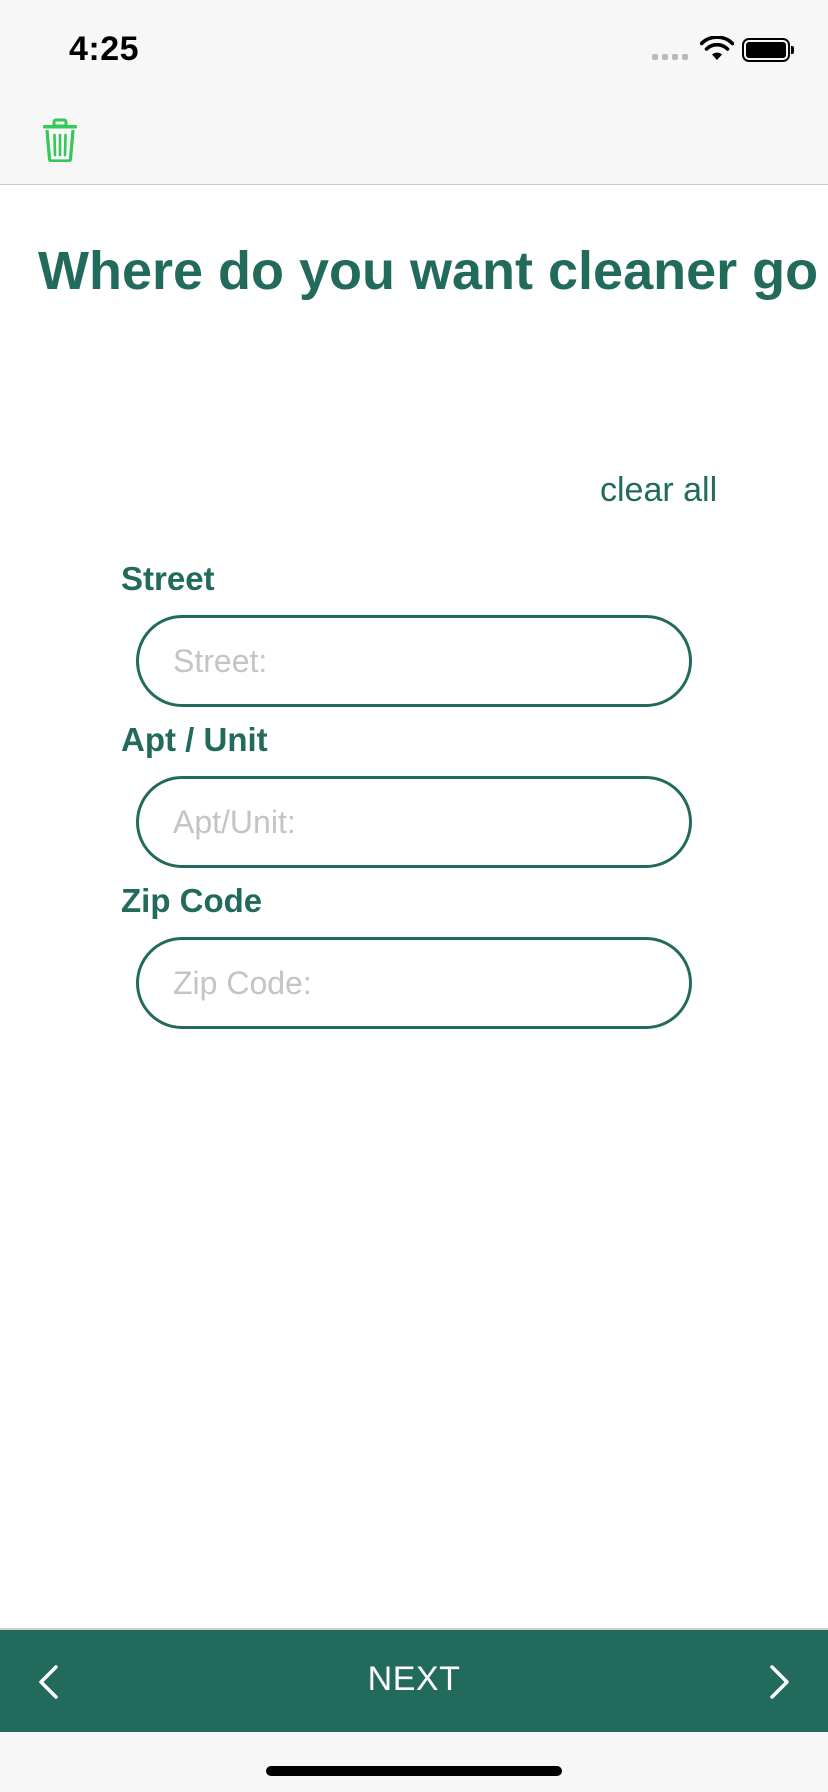 The height and width of the screenshot is (1792, 828). I want to click on status-time: 4:25, so click(104, 49).